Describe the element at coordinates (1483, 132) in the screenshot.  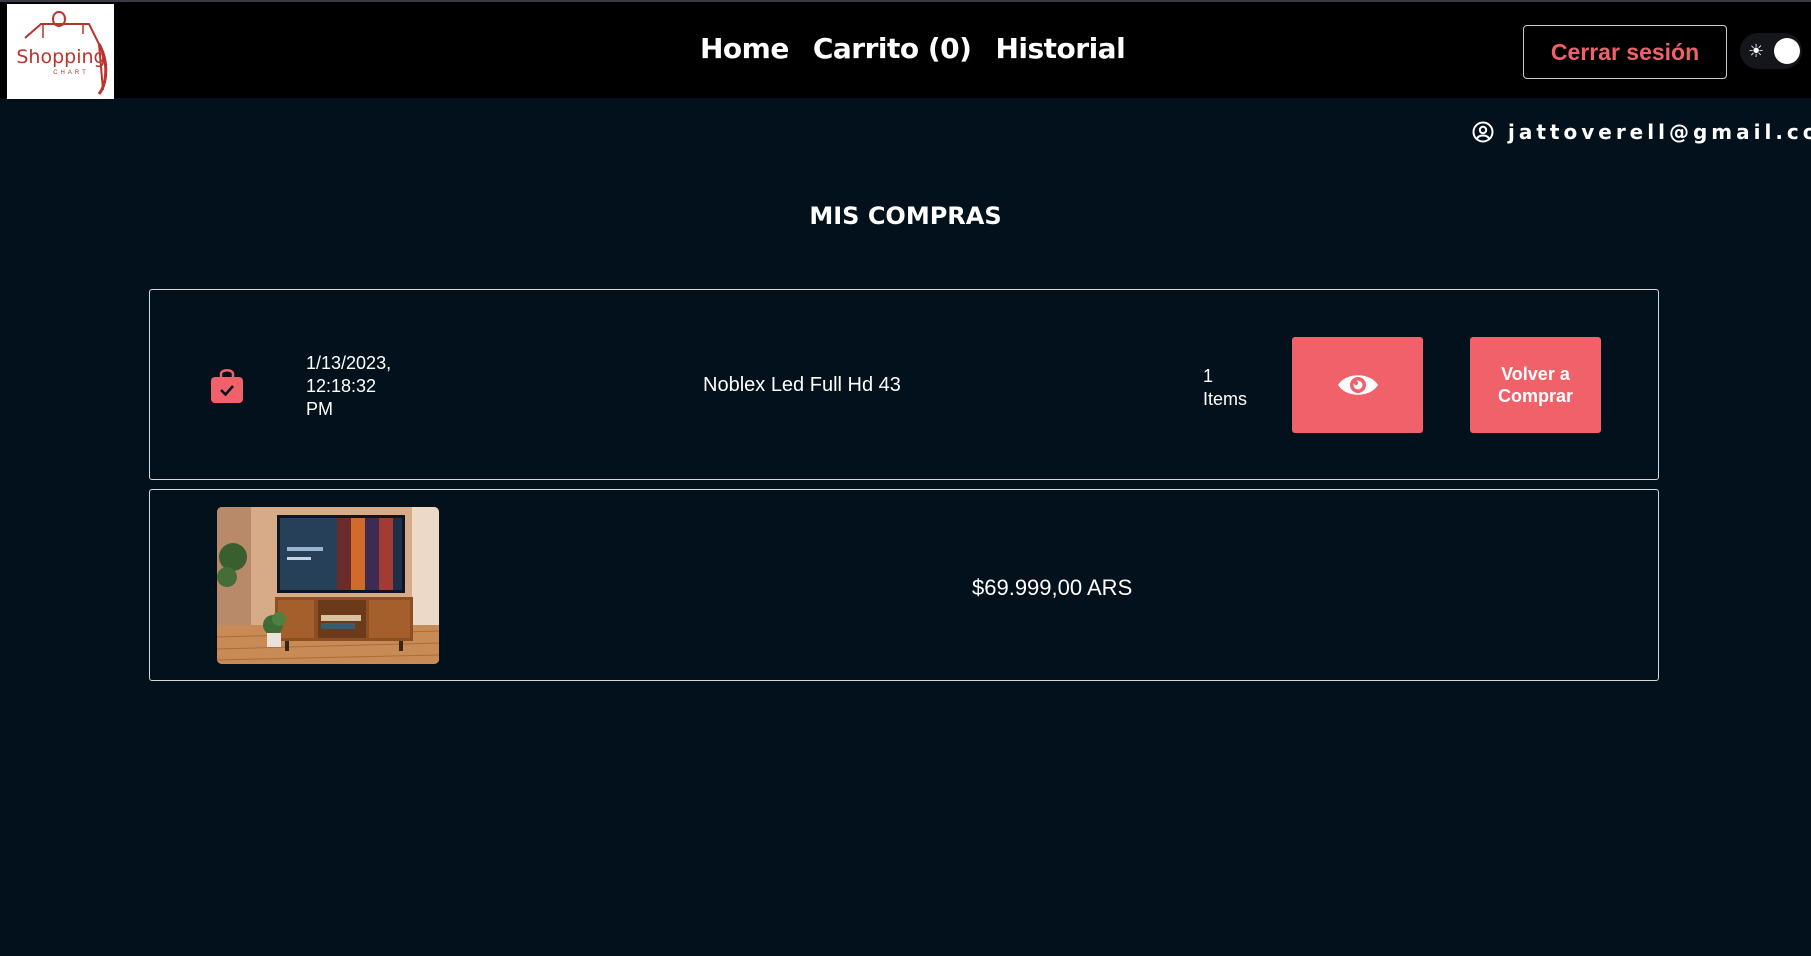
I see `user-circle-icon` at that location.